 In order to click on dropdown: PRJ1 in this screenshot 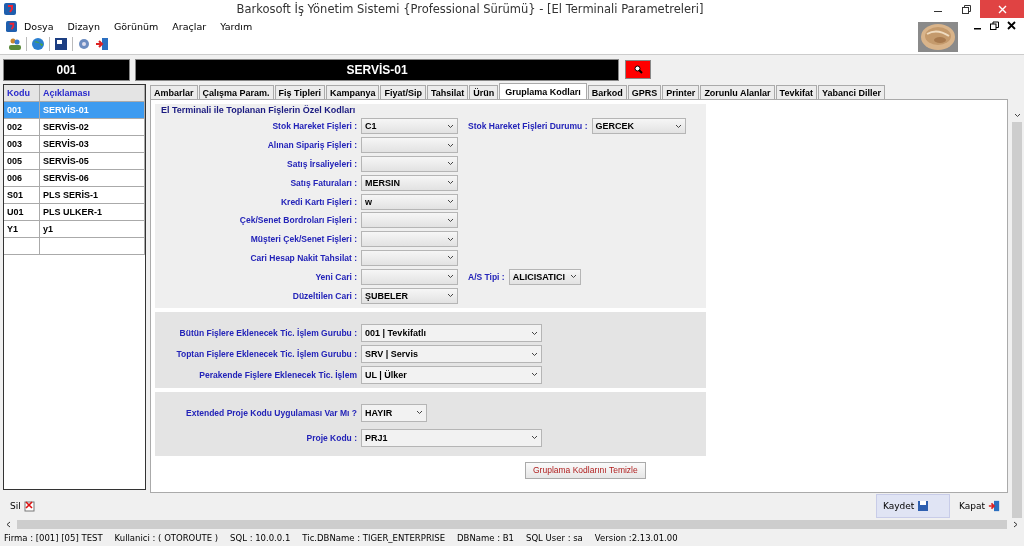, I will do `click(451, 437)`.